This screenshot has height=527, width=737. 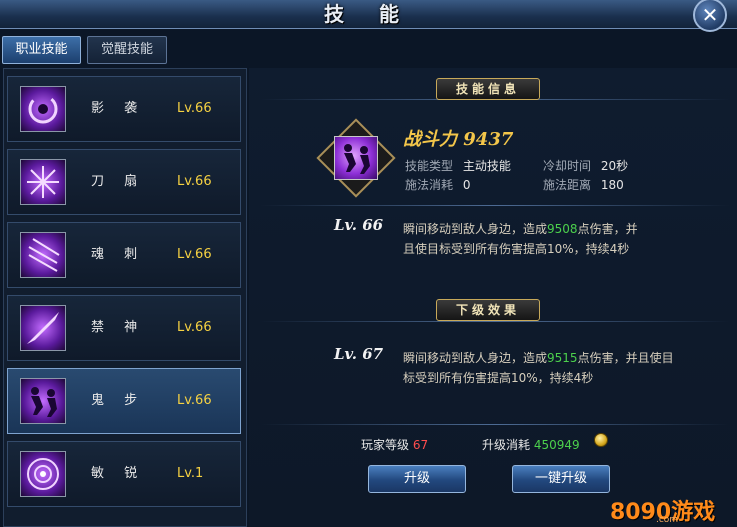 What do you see at coordinates (614, 166) in the screenshot?
I see `cooldown-value: 20秒` at bounding box center [614, 166].